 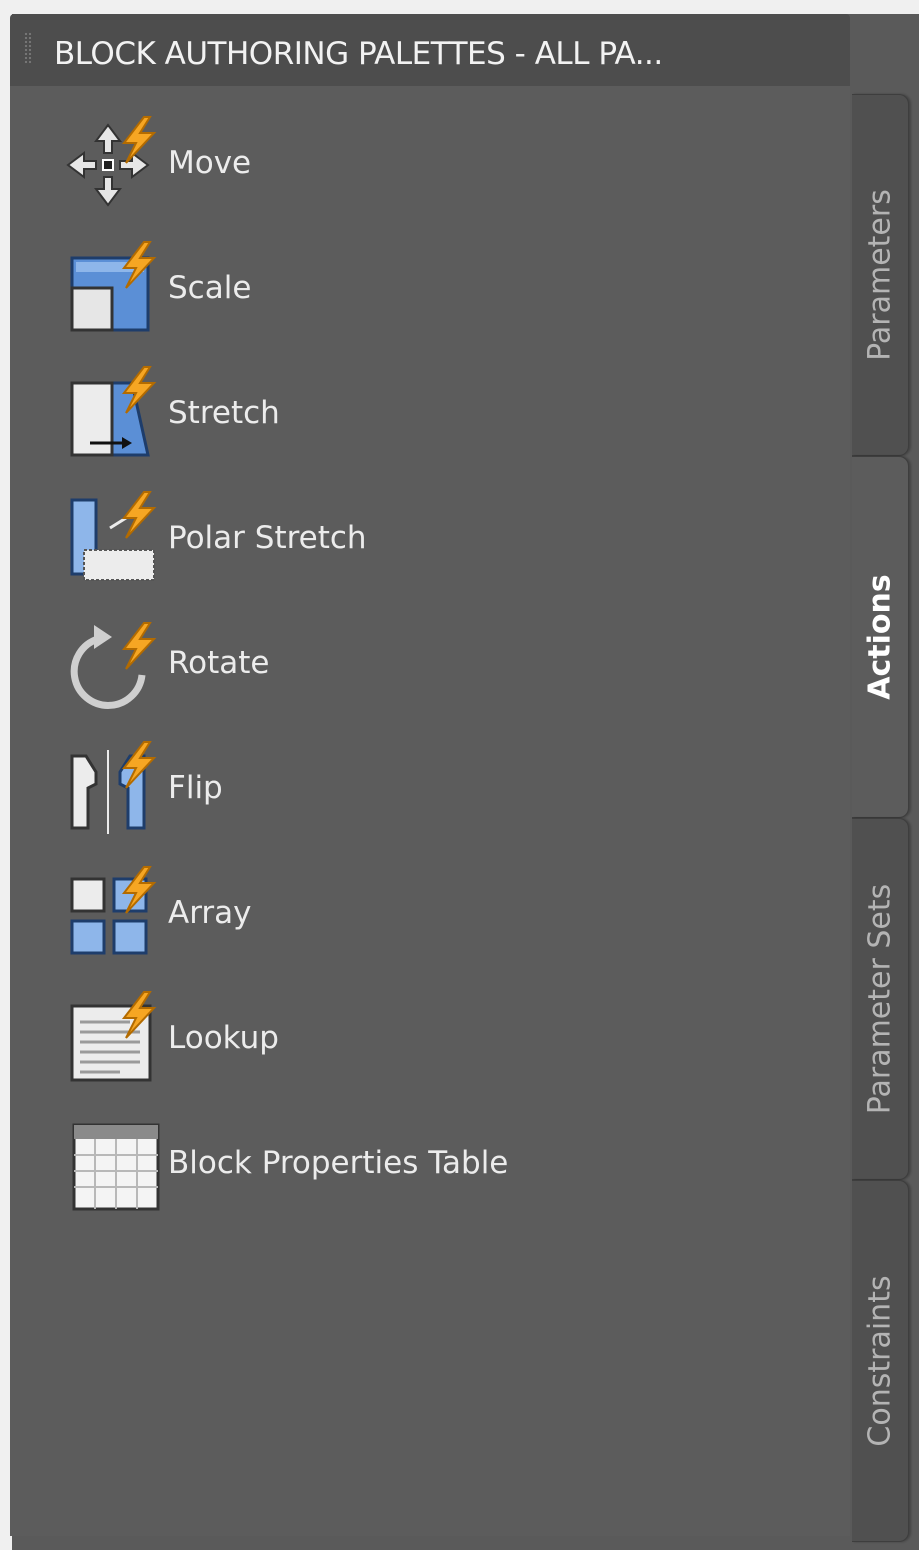 What do you see at coordinates (113, 665) in the screenshot?
I see `rotate-action-icon` at bounding box center [113, 665].